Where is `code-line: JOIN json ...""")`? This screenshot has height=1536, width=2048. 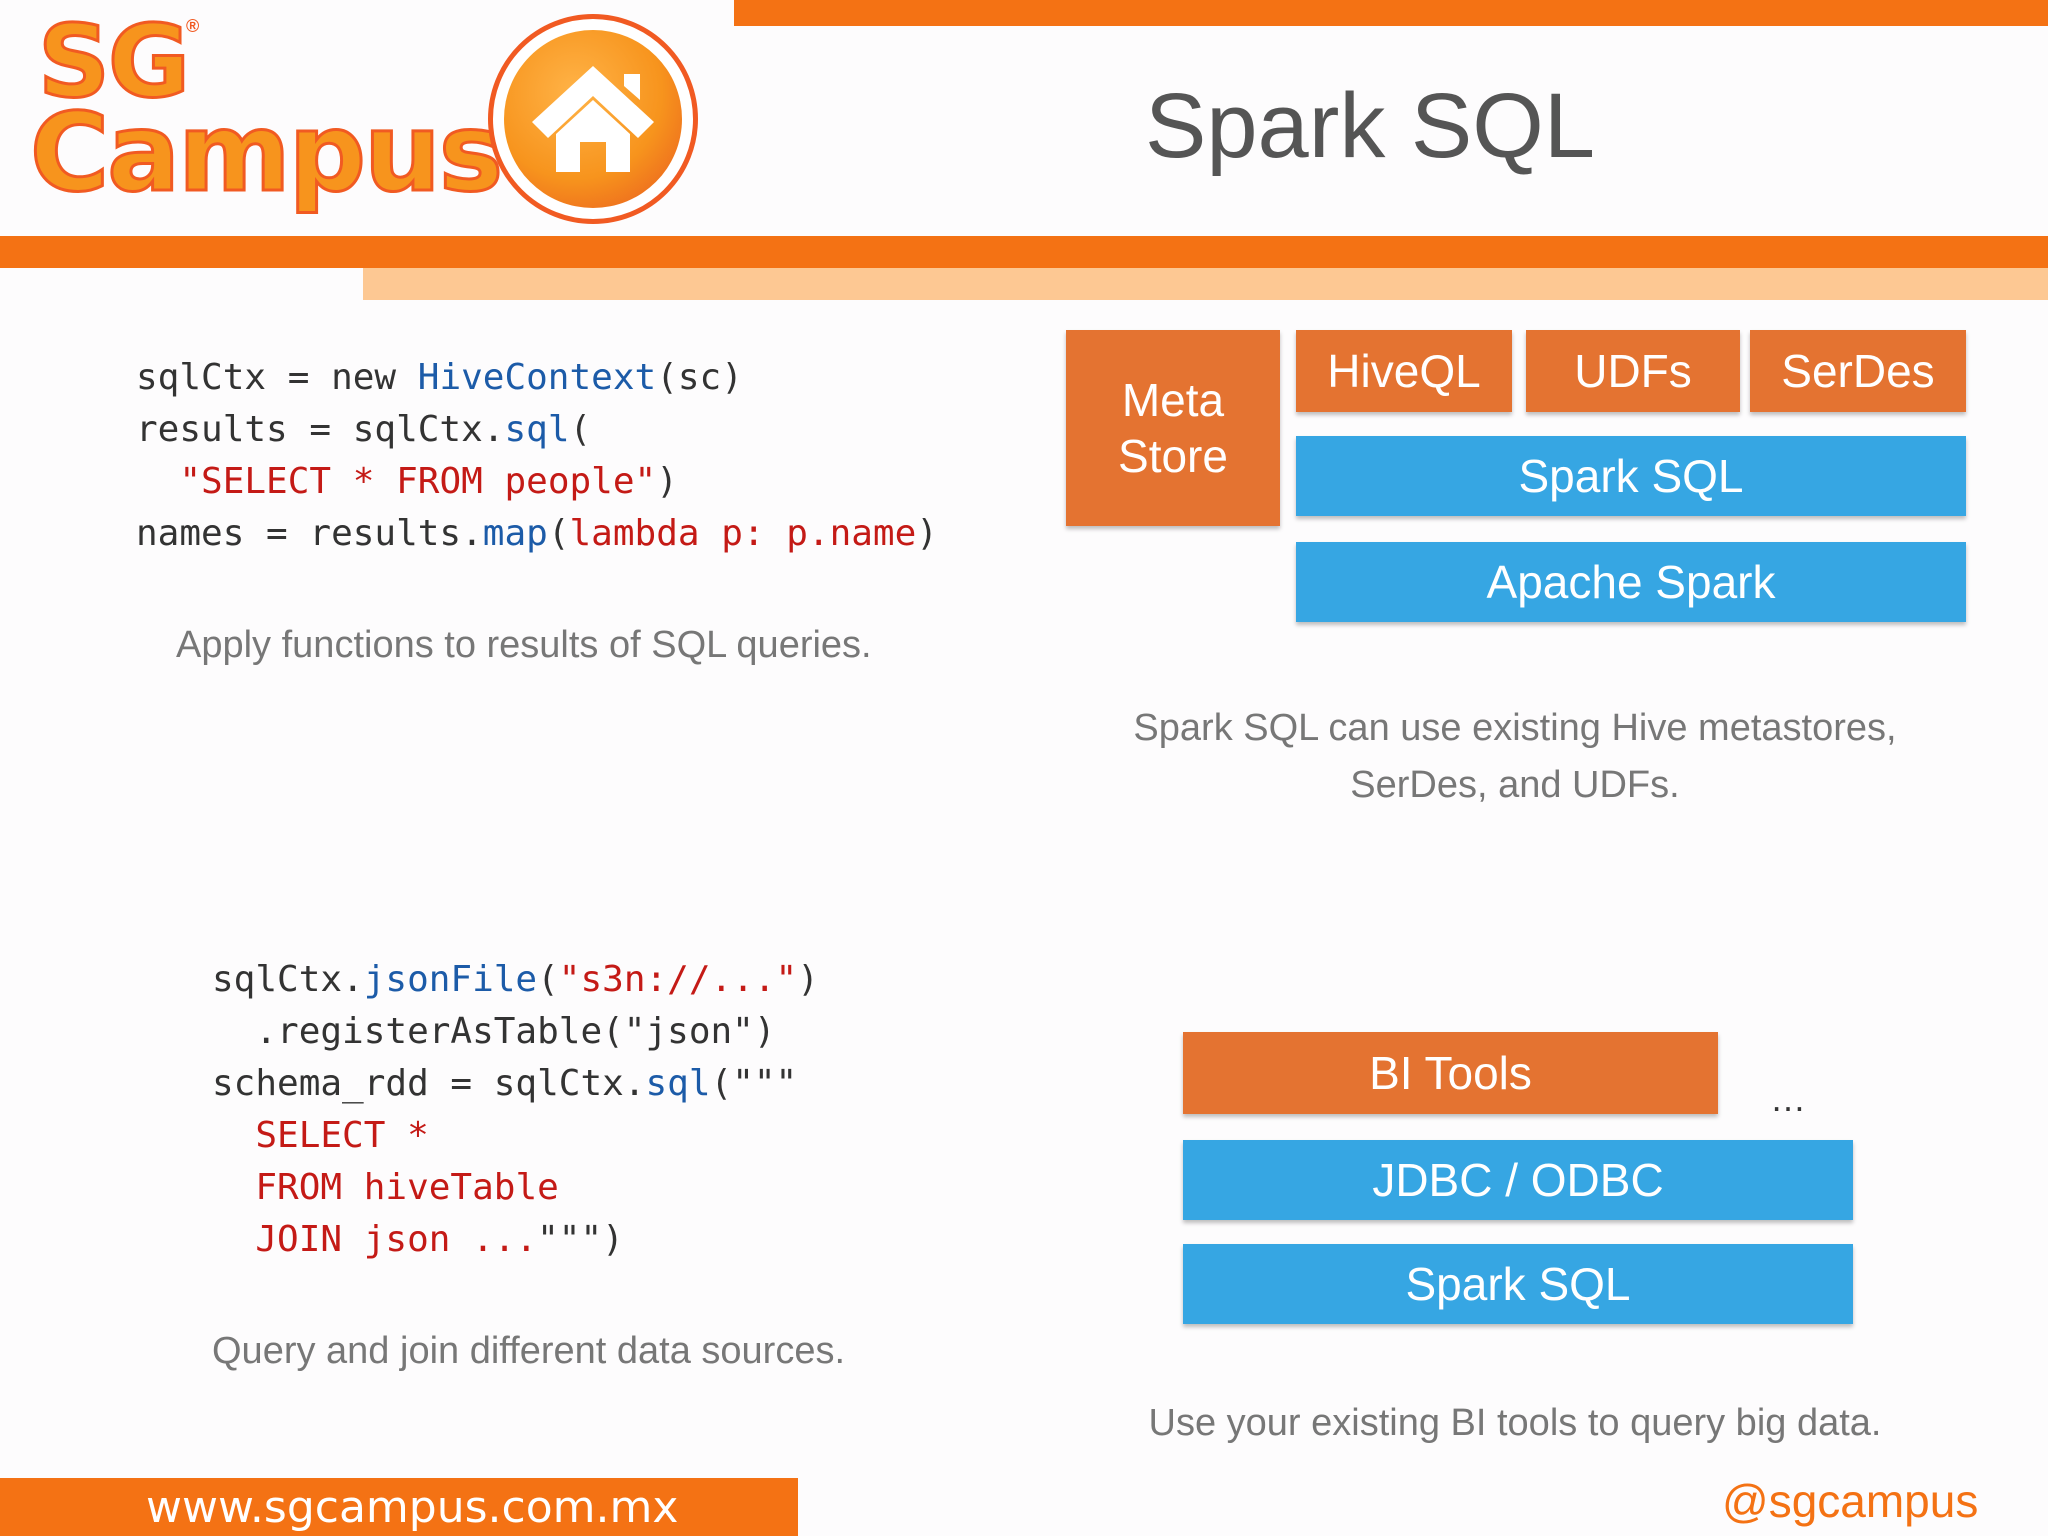 code-line: JOIN json ...""") is located at coordinates (515, 1240).